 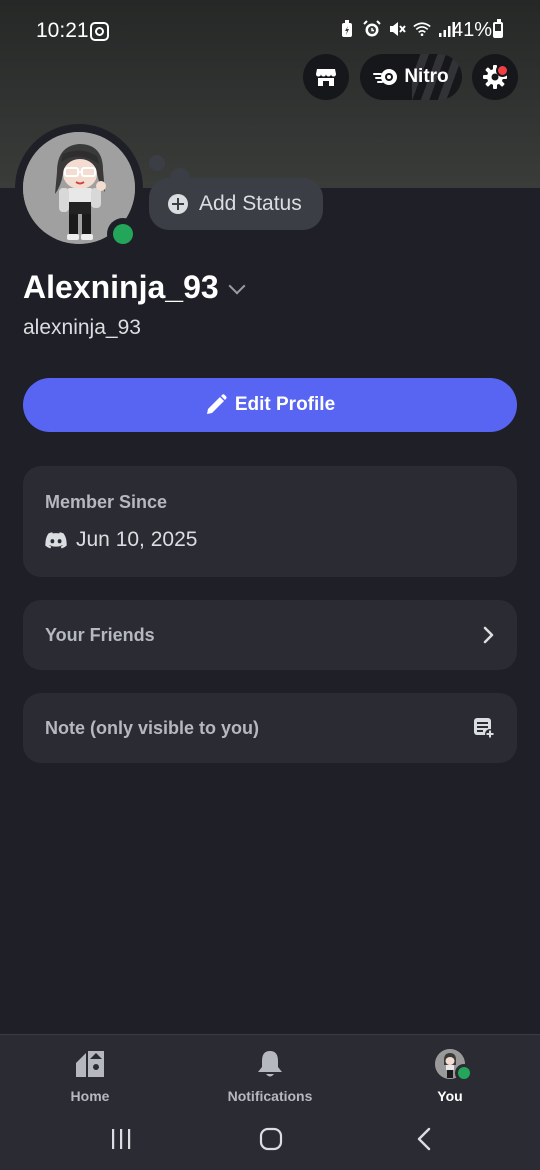 I want to click on tab-notifications-label: Notifications, so click(x=270, y=1096).